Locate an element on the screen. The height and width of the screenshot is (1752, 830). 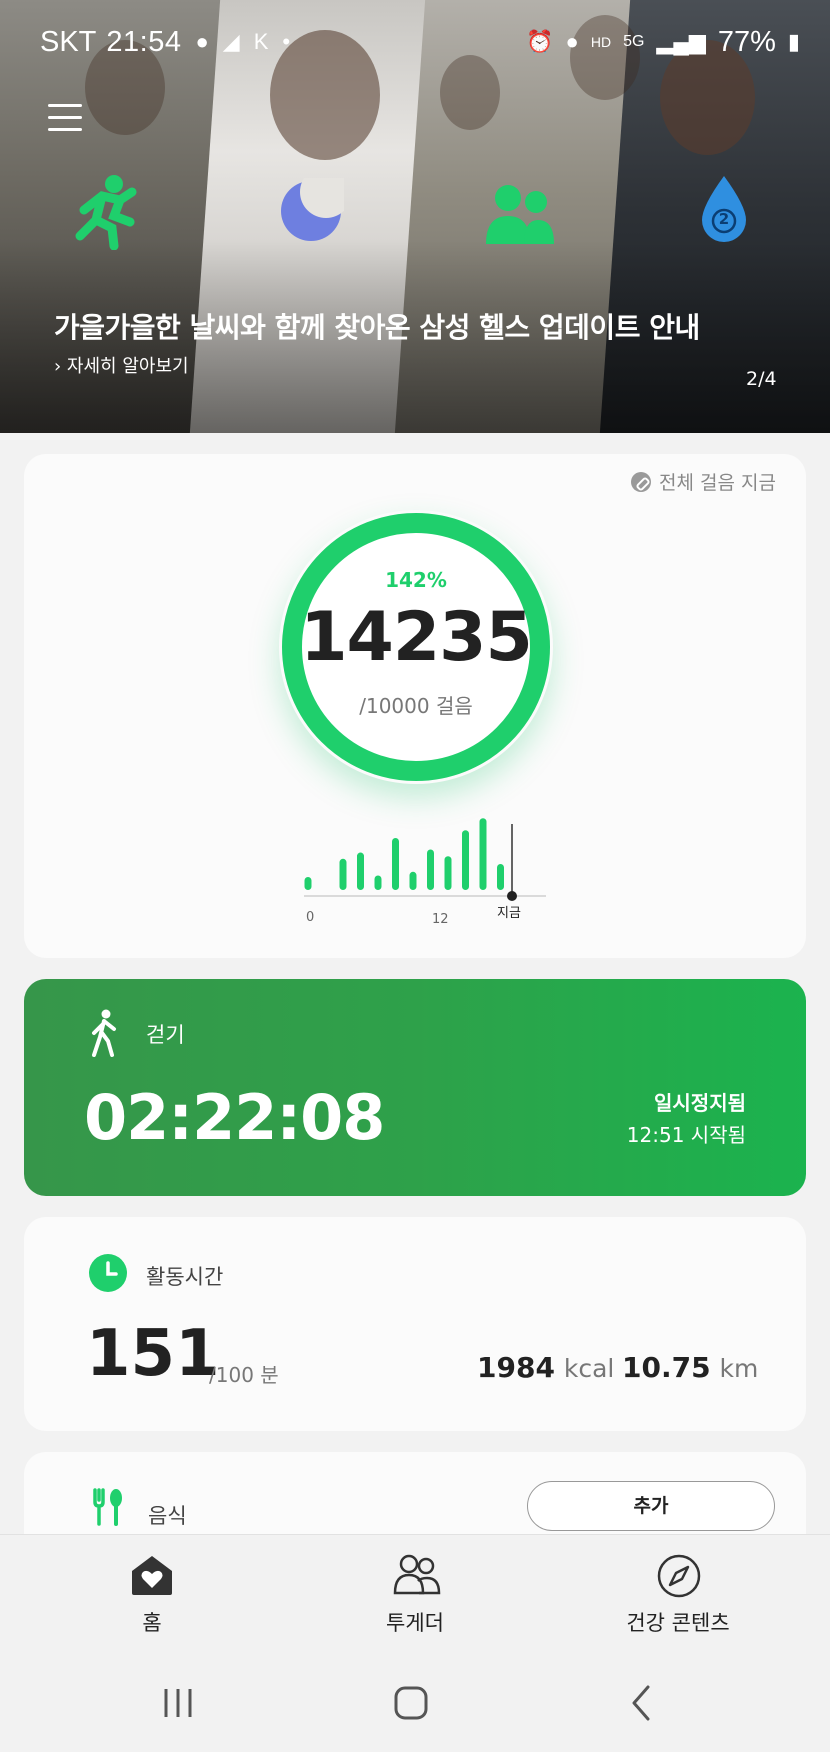
all-steps-link: 전체 걸음 지금 is located at coordinates (703, 481).